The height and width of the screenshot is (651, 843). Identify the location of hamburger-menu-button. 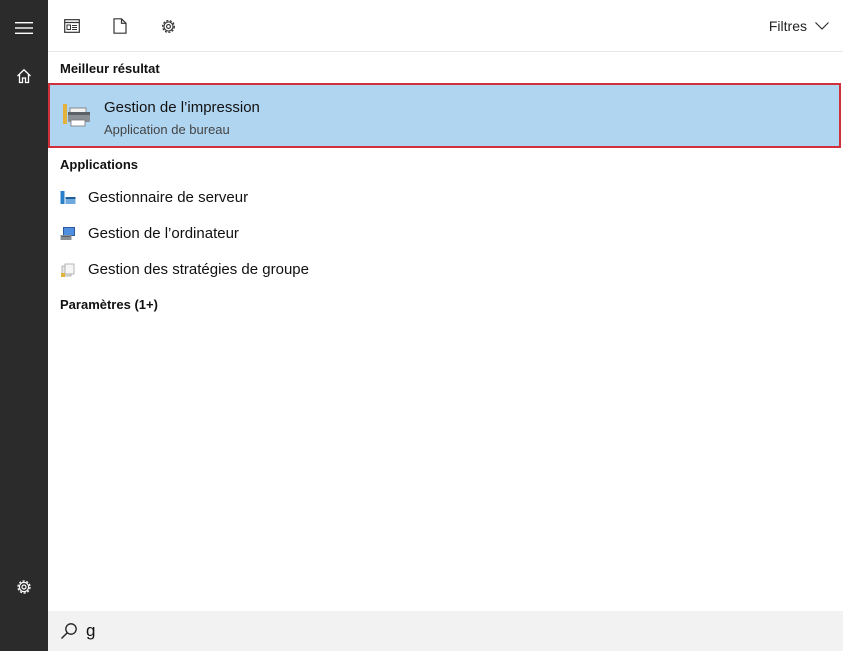
(24, 28).